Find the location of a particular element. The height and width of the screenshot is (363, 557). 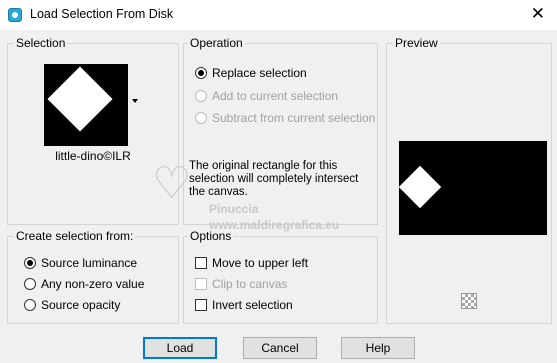

cancel-button: Cancel is located at coordinates (280, 348).